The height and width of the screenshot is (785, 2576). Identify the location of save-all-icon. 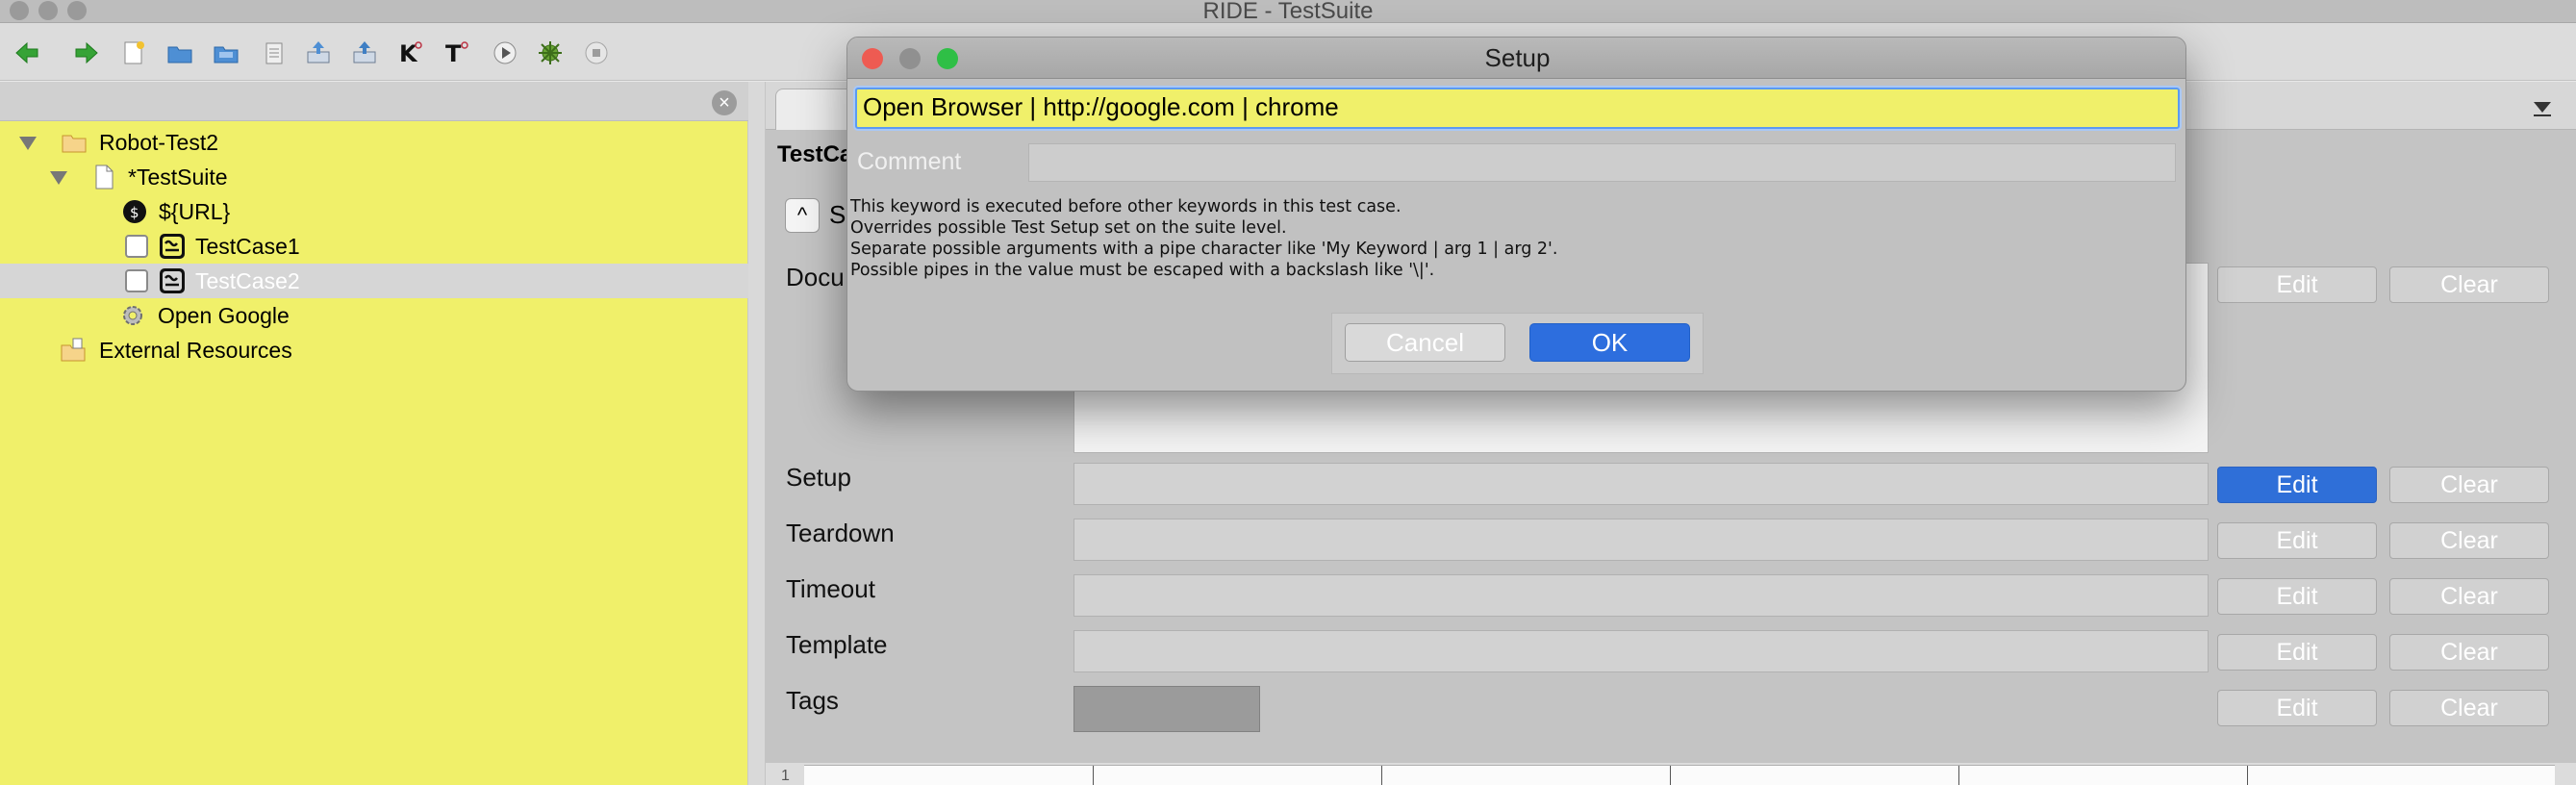
(318, 52).